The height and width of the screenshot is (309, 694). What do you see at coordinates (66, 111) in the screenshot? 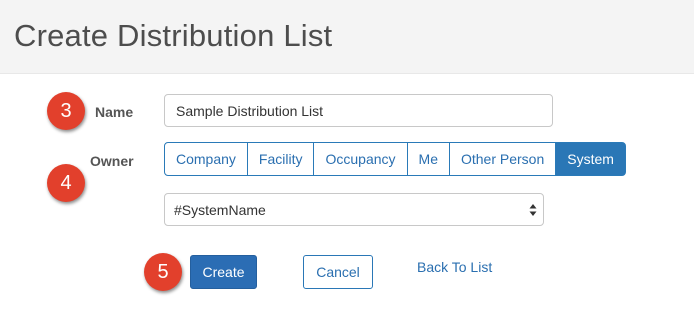
I see `step-badge-3: 3` at bounding box center [66, 111].